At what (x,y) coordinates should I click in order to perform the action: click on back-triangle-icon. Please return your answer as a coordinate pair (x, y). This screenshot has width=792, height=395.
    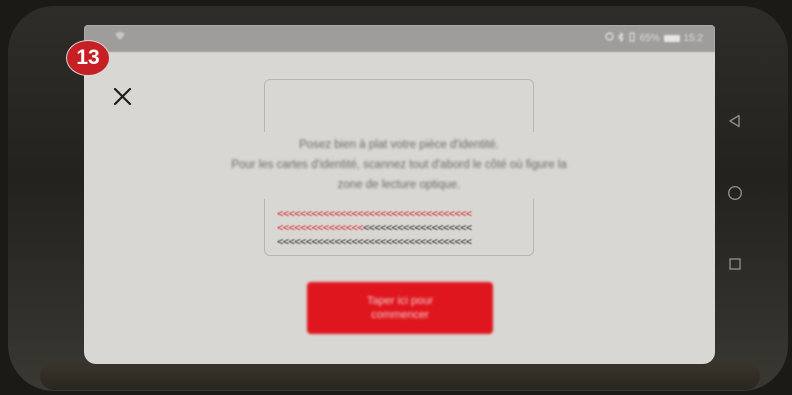
    Looking at the image, I should click on (734, 121).